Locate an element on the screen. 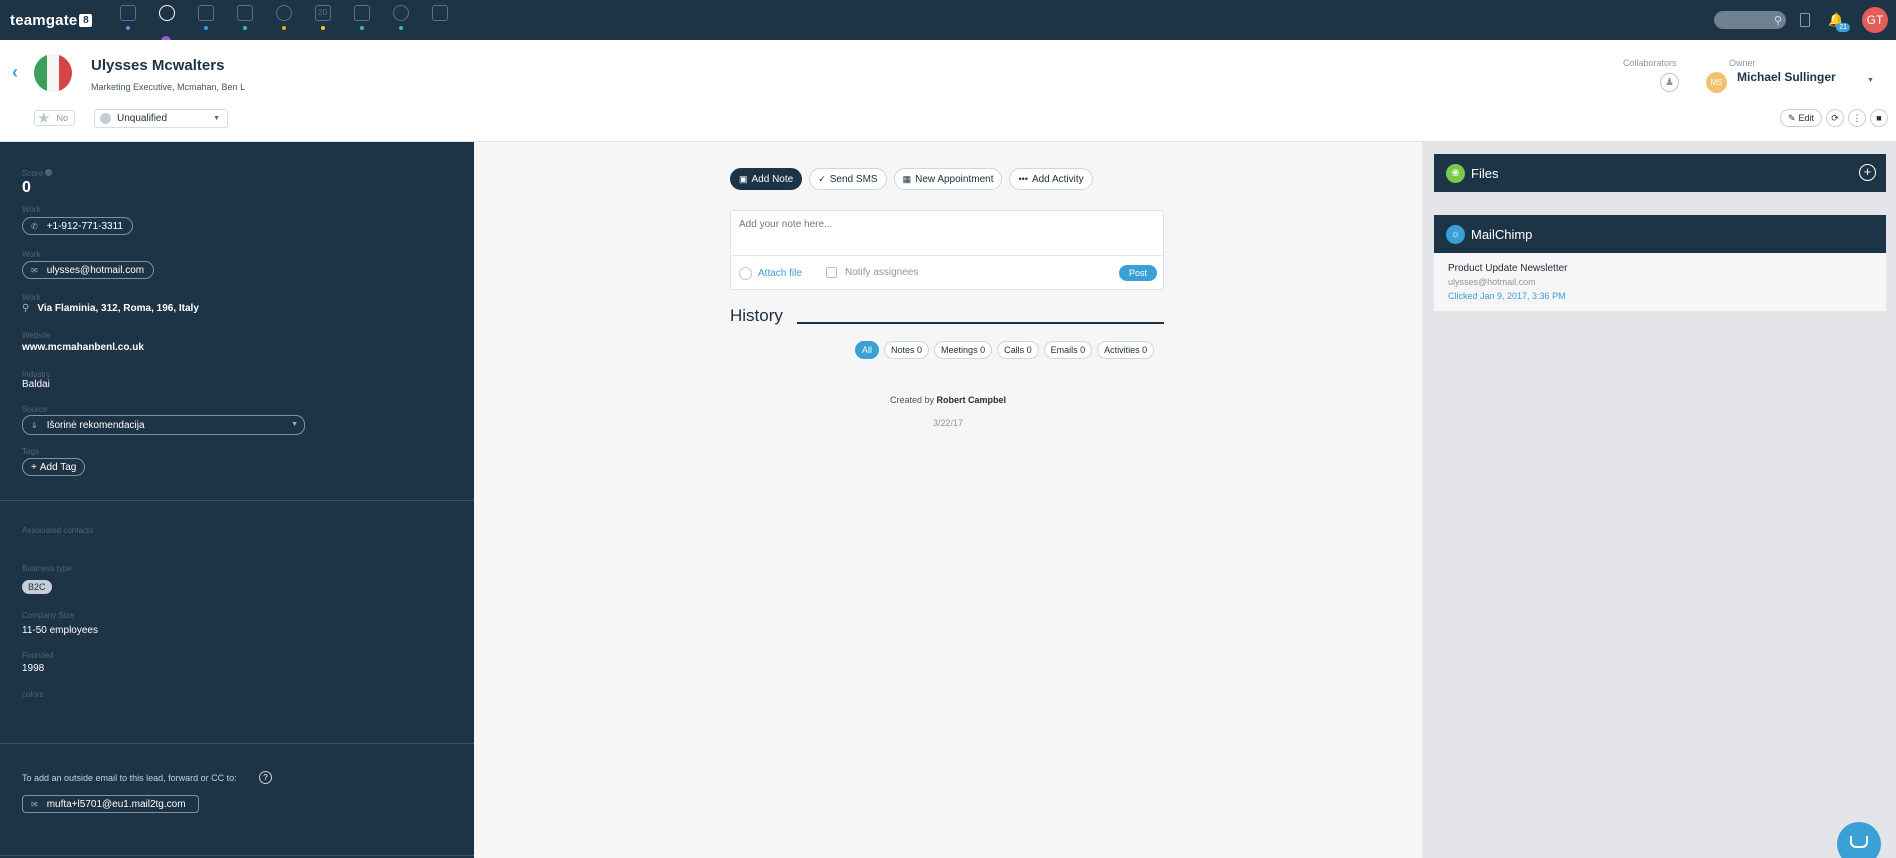 This screenshot has width=1896, height=858. owner-chevron-down-icon: ▼ is located at coordinates (1870, 80).